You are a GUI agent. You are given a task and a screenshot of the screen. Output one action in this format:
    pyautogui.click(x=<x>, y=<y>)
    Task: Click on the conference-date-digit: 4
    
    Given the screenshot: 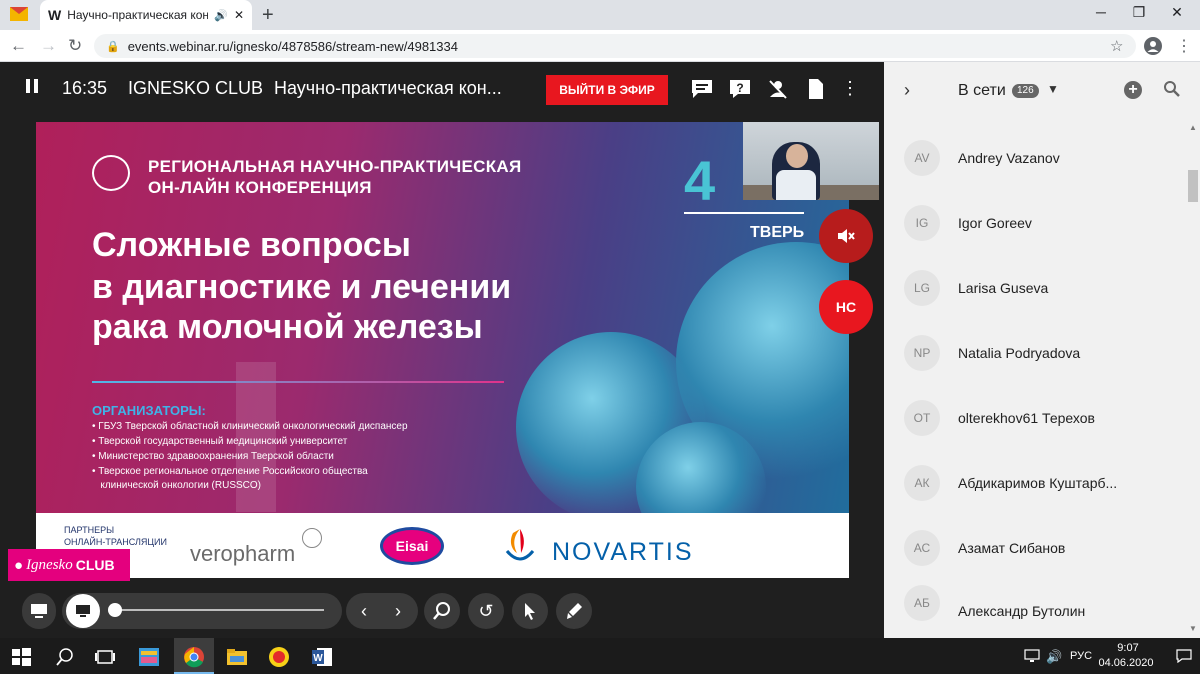 What is the action you would take?
    pyautogui.click(x=700, y=180)
    